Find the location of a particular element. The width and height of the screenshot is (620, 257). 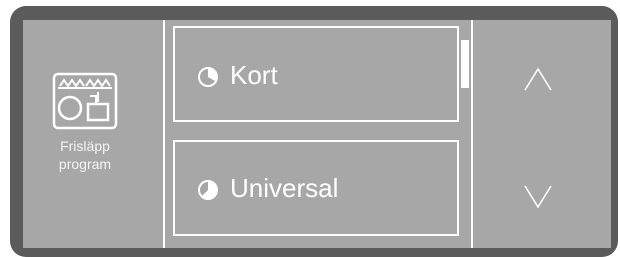

left-divider is located at coordinates (164, 134).